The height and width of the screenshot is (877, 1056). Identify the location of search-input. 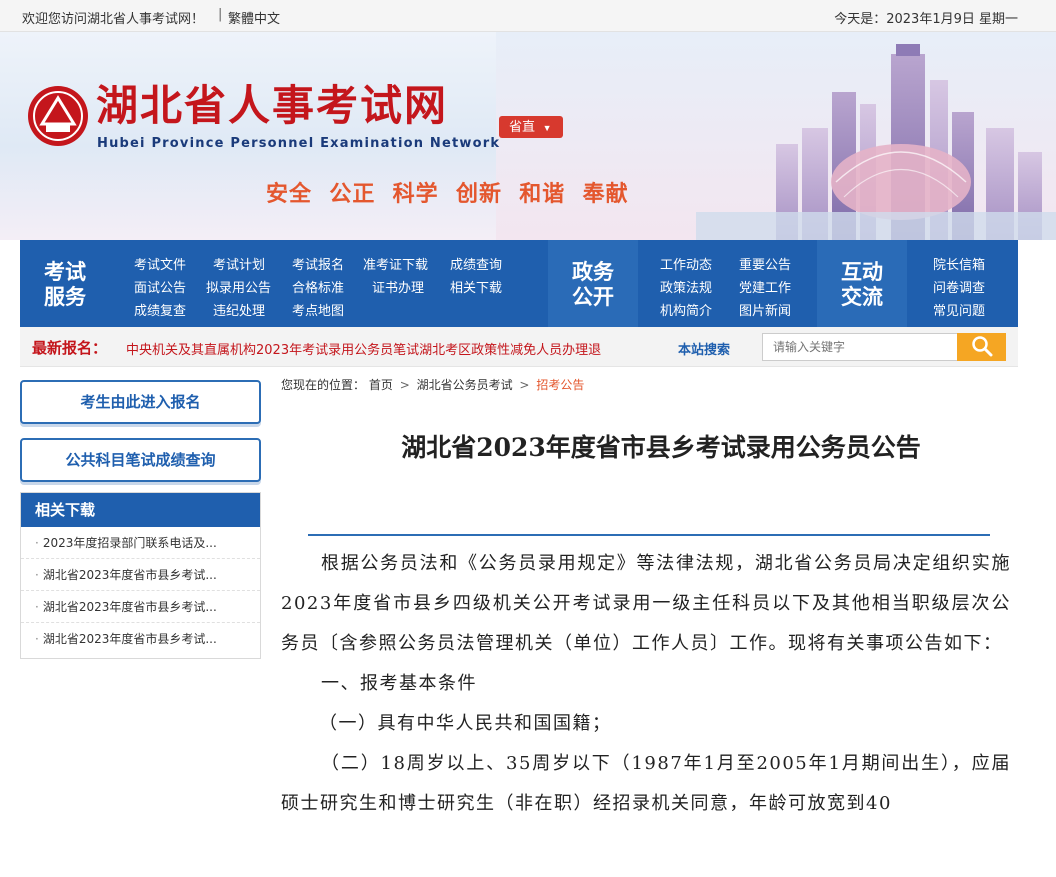
(870, 347).